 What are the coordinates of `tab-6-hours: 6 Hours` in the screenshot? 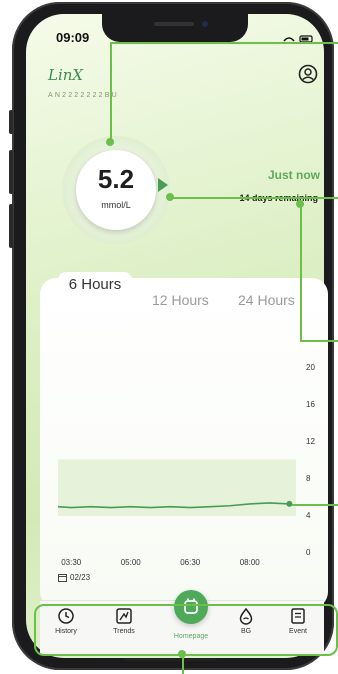 It's located at (95, 285).